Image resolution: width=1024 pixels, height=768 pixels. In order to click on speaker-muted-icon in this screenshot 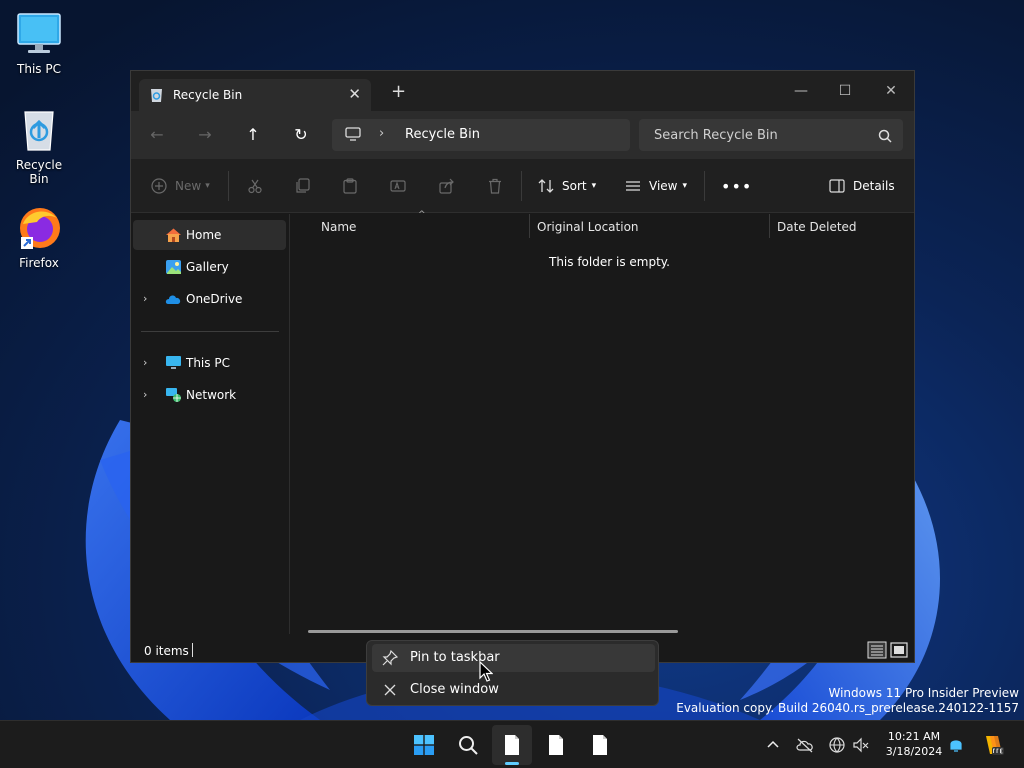, I will do `click(861, 745)`.